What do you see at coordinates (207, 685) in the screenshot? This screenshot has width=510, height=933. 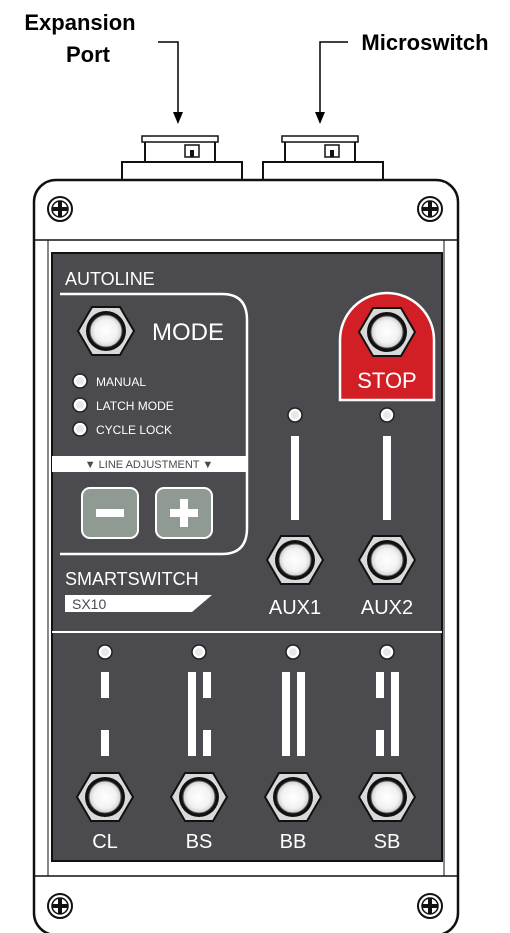 I see `bs-bar-right-top` at bounding box center [207, 685].